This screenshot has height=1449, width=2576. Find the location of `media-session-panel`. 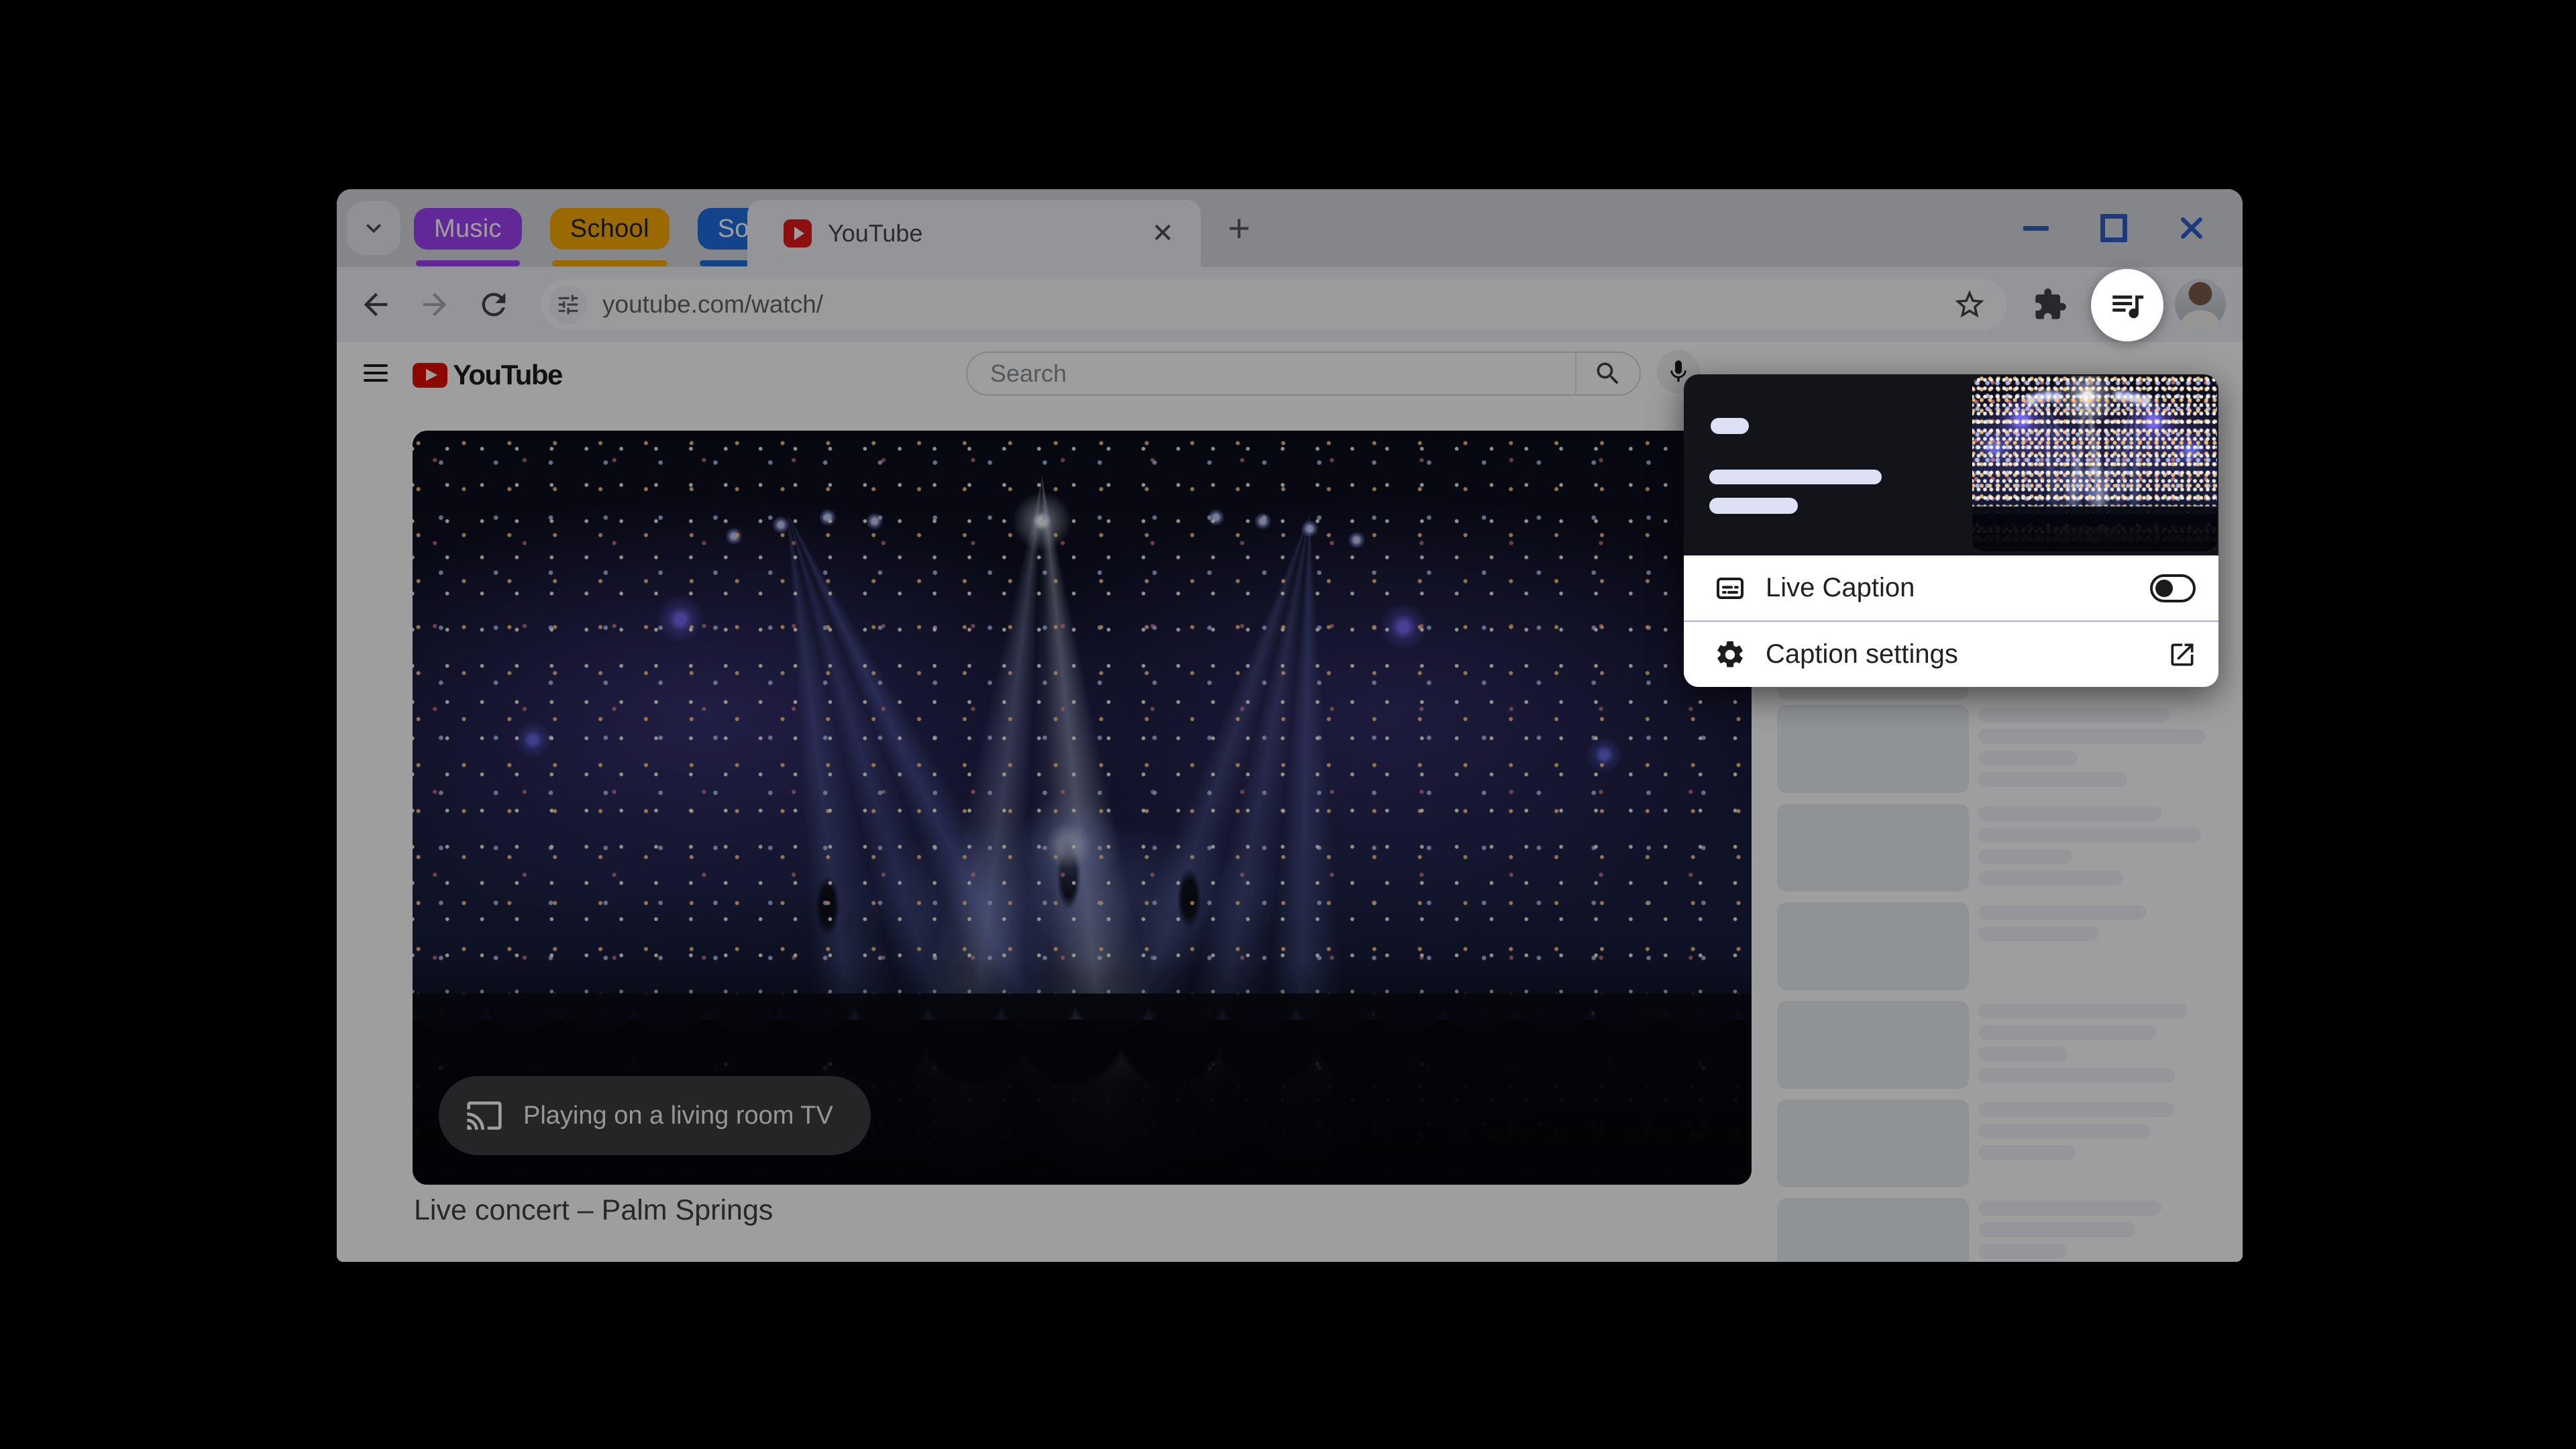

media-session-panel is located at coordinates (1951, 495).